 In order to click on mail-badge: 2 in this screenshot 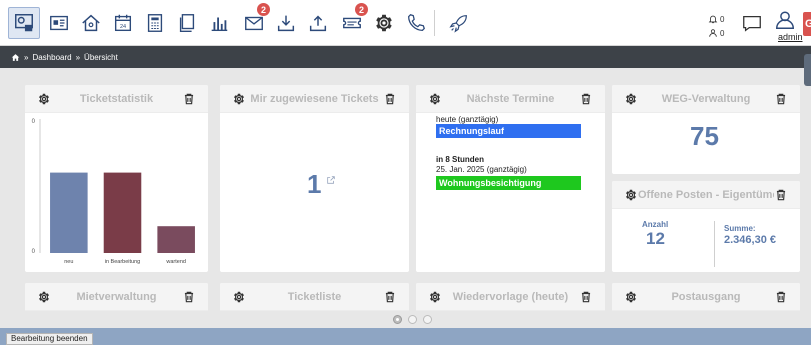, I will do `click(263, 9)`.